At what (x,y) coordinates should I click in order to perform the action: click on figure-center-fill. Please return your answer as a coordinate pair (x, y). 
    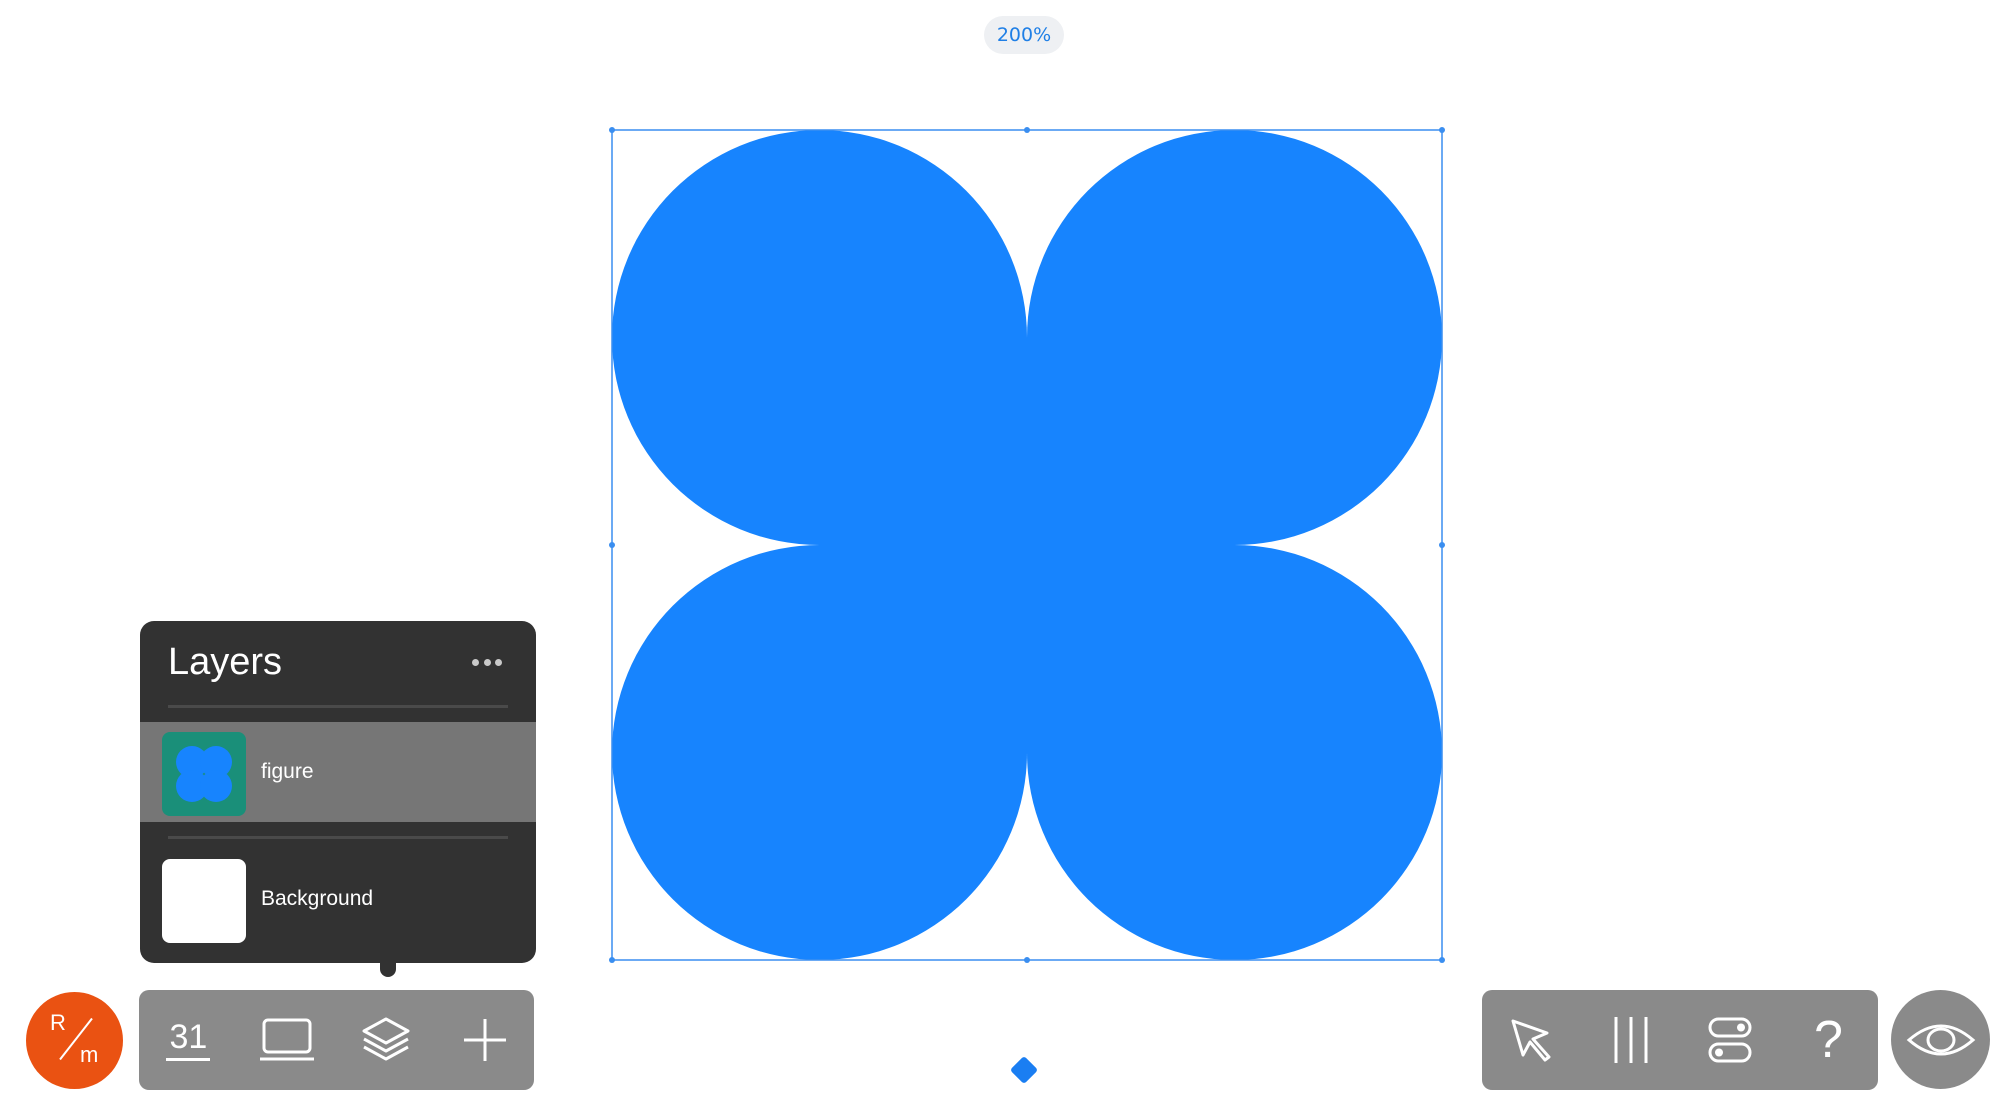
    Looking at the image, I should click on (1027, 545).